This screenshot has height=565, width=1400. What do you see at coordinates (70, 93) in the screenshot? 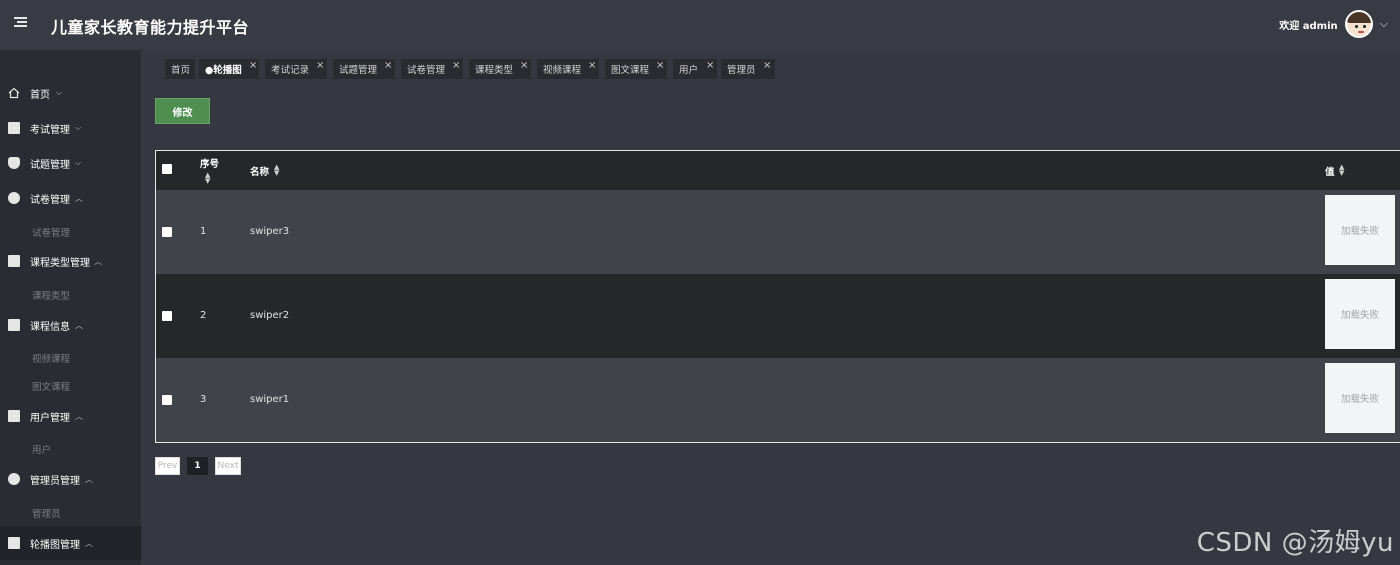
I see `sidebar-item-home: 首页 ⌵` at bounding box center [70, 93].